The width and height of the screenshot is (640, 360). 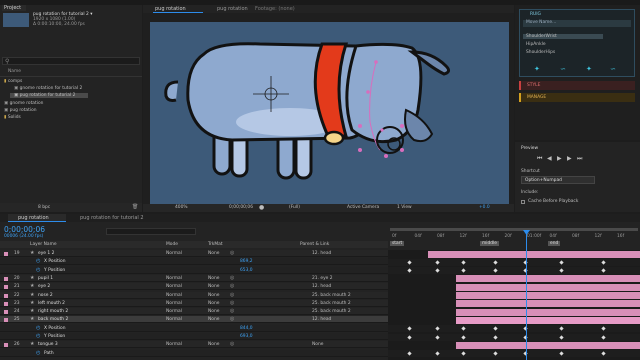 What do you see at coordinates (246, 336) in the screenshot?
I see `property-value: 693,0` at bounding box center [246, 336].